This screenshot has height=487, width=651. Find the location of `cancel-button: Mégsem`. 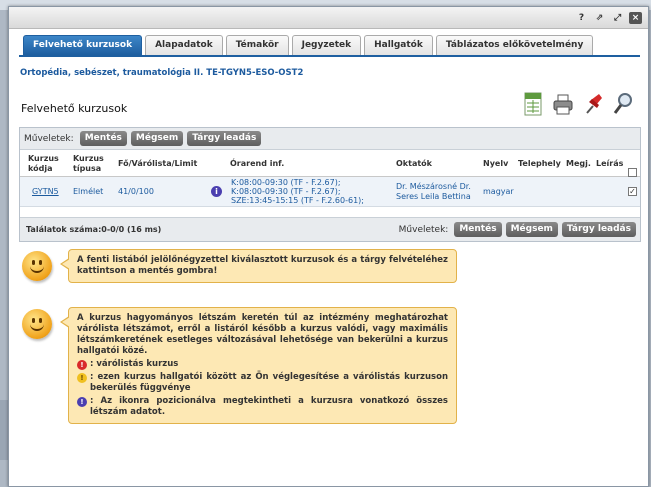

cancel-button: Mégsem is located at coordinates (157, 138).